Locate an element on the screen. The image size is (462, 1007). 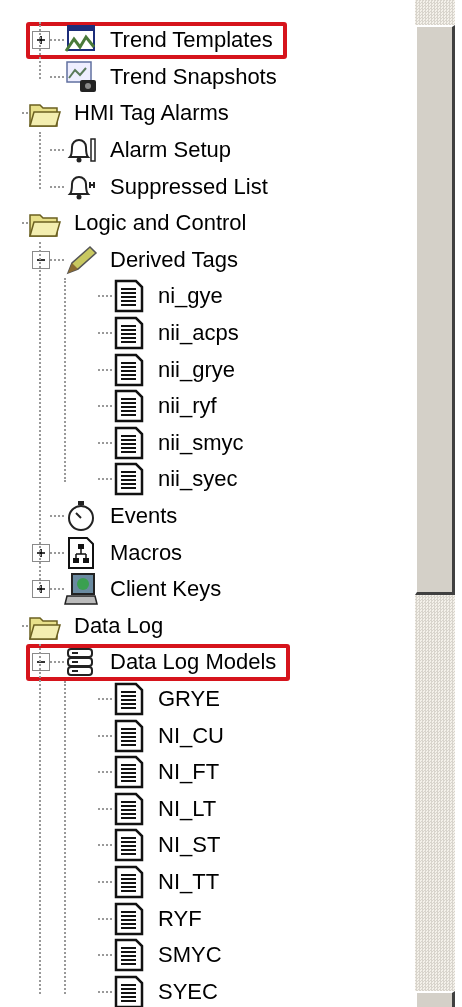
tree-item-label: NI_LT is located at coordinates (187, 808).